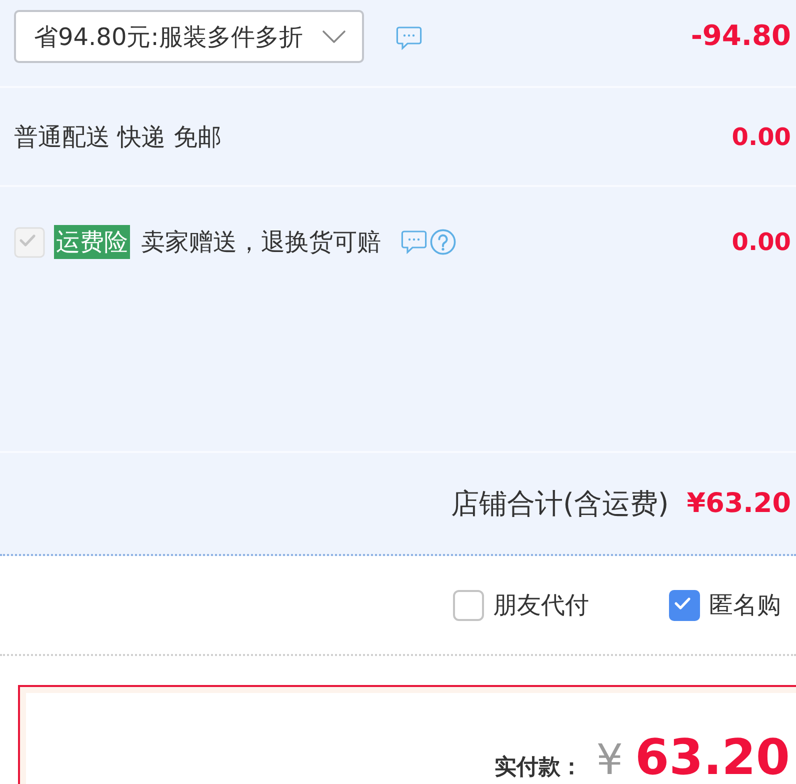 The image size is (796, 784). Describe the element at coordinates (189, 36) in the screenshot. I see `discount-dropdown: 省94.80元:服装多件多折` at that location.